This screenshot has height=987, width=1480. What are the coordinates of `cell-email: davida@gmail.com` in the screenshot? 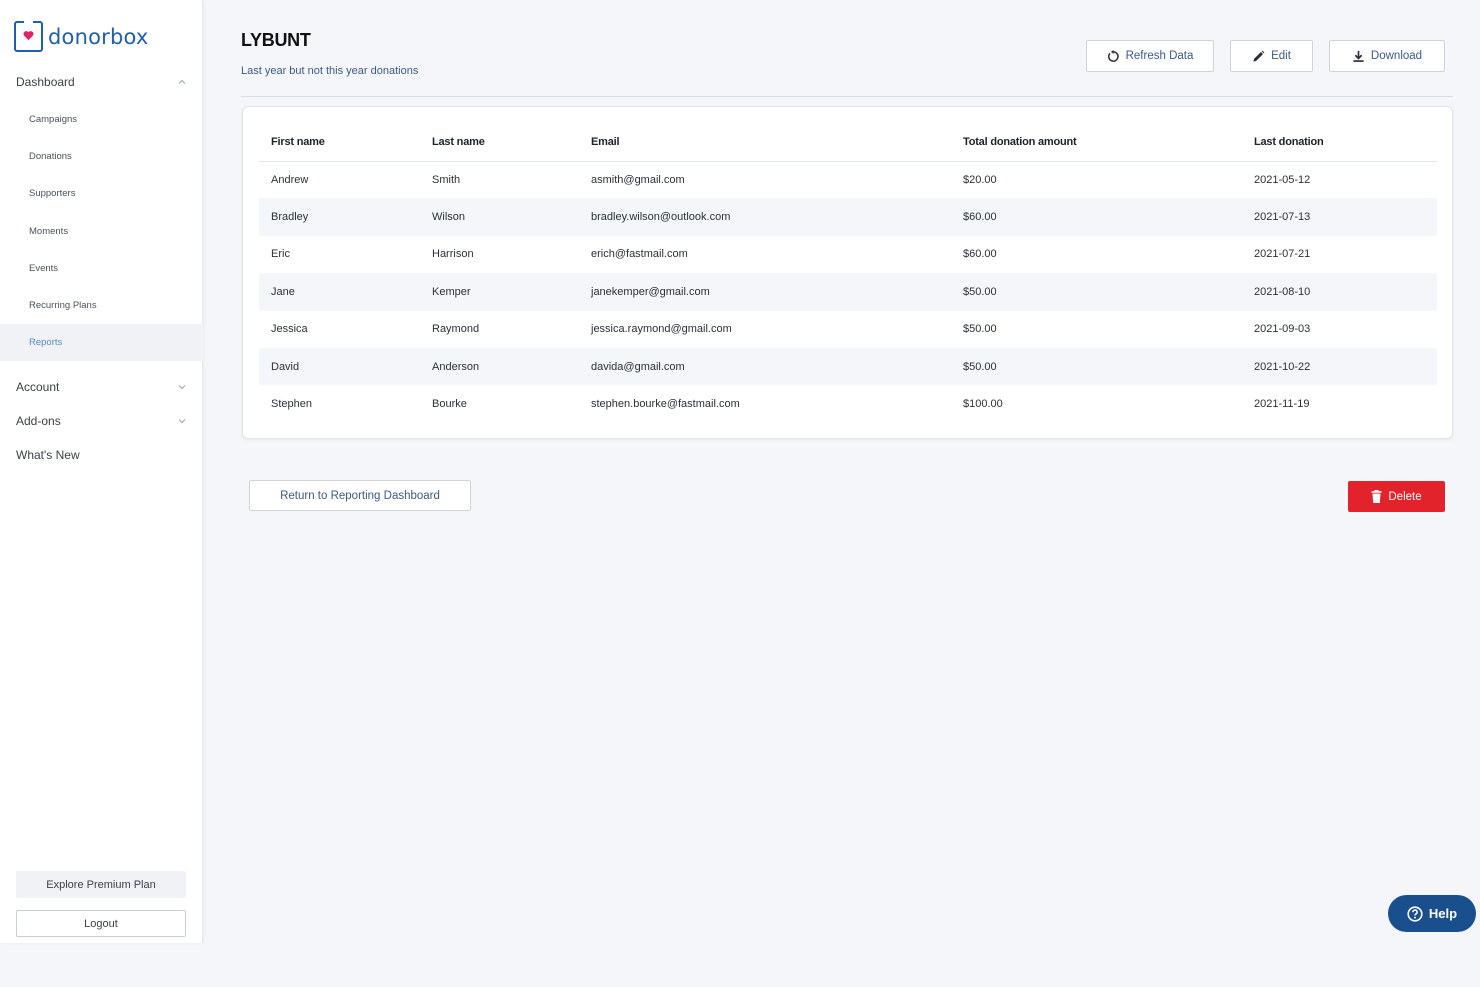 It's located at (765, 366).